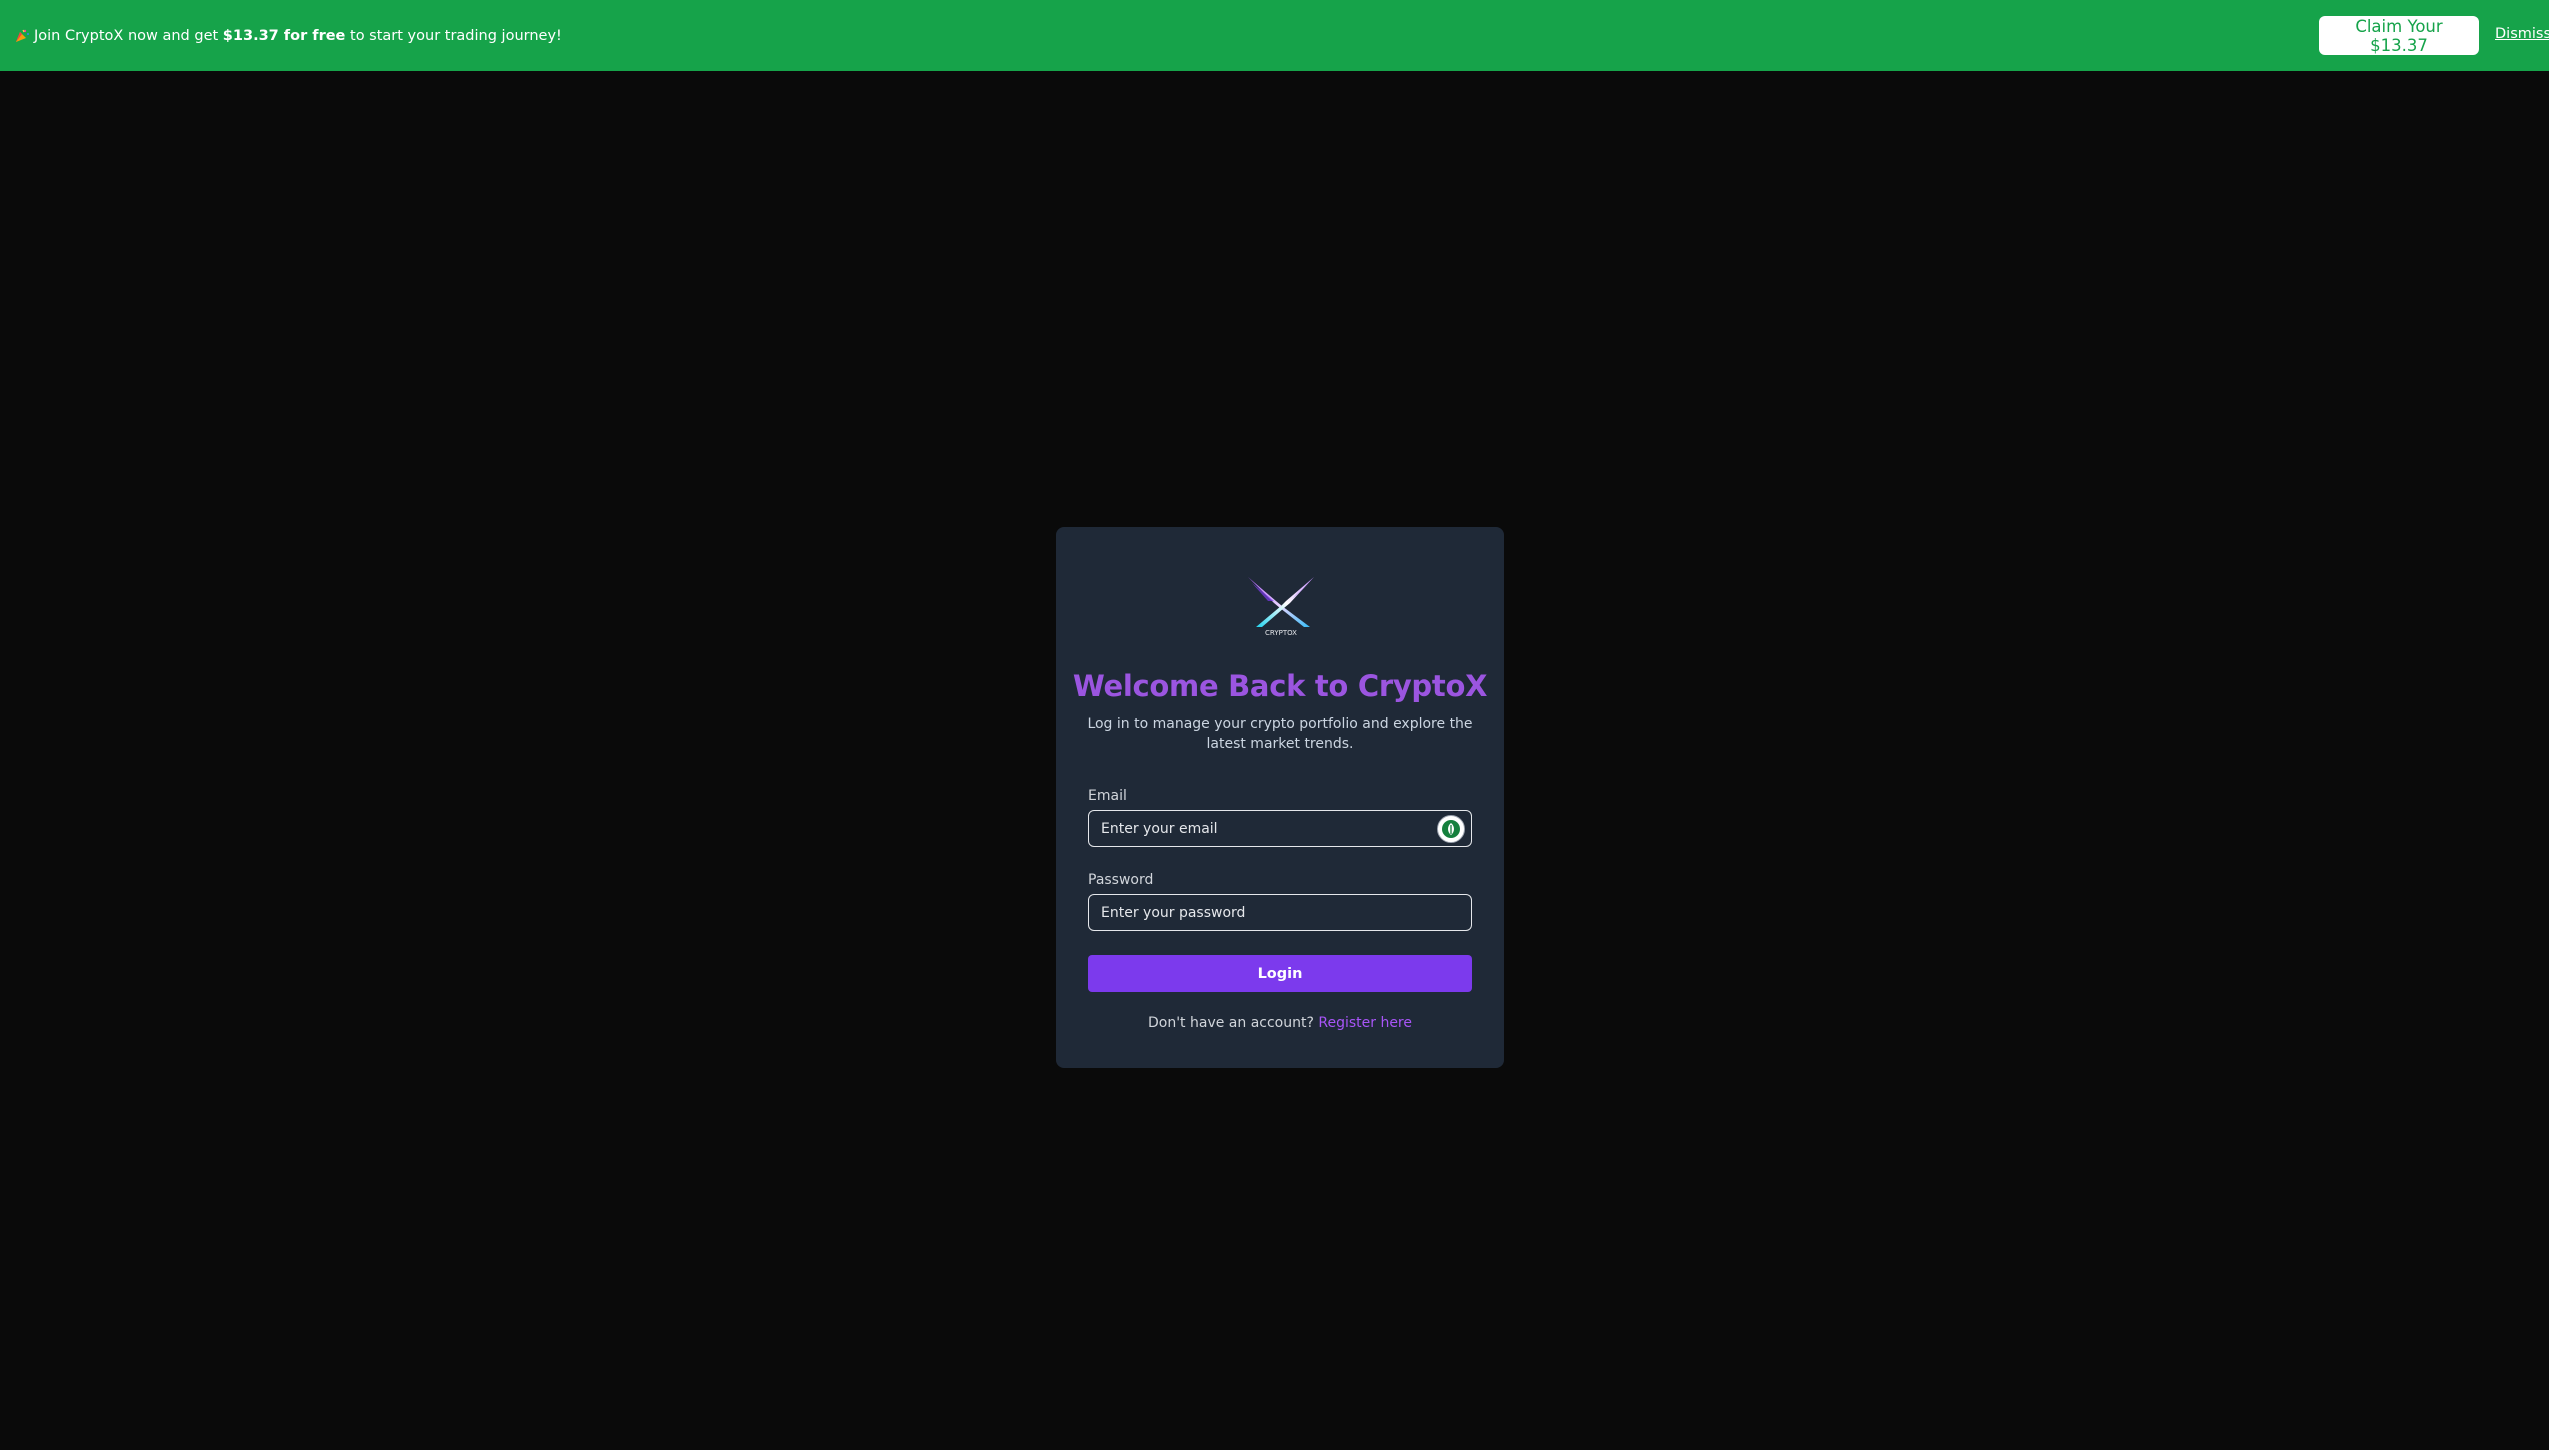  Describe the element at coordinates (2399, 35) in the screenshot. I see `claim-reward-button: Claim Your $13.37` at that location.